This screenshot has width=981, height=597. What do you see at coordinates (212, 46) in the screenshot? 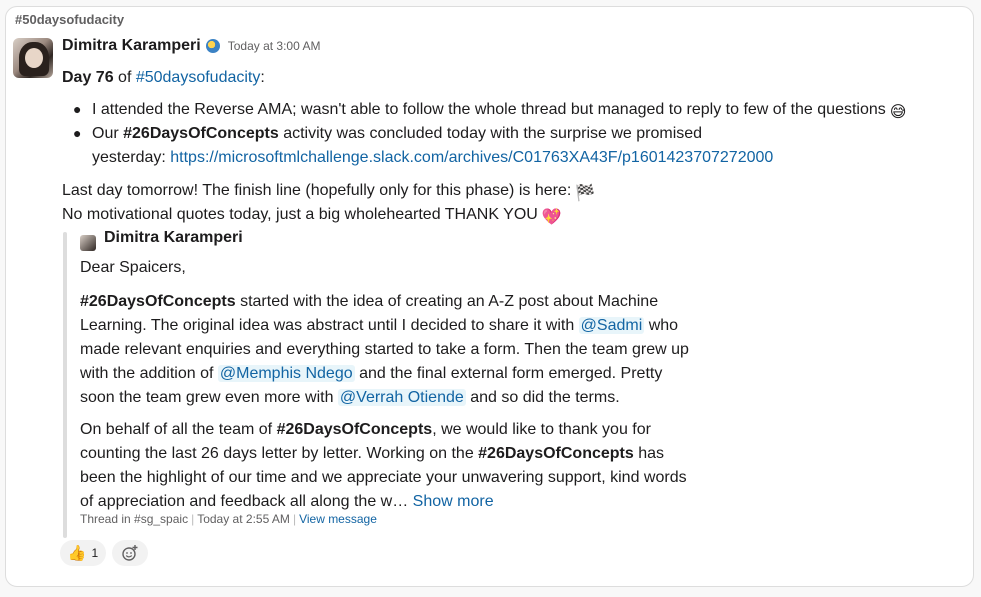
I see `status-emoji-icon` at bounding box center [212, 46].